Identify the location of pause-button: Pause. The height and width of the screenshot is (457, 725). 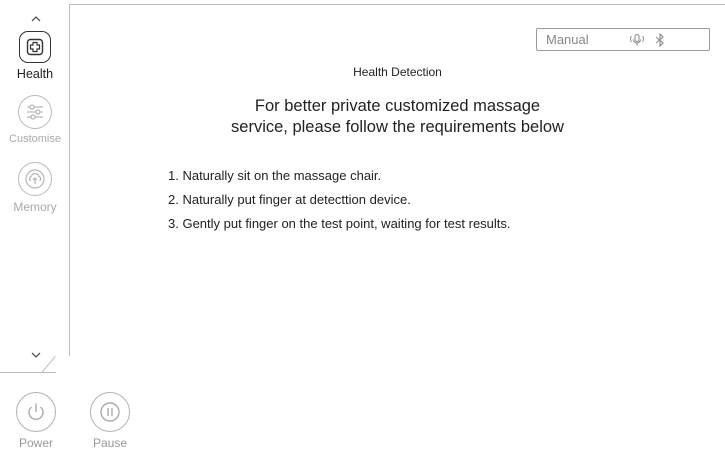
(110, 421).